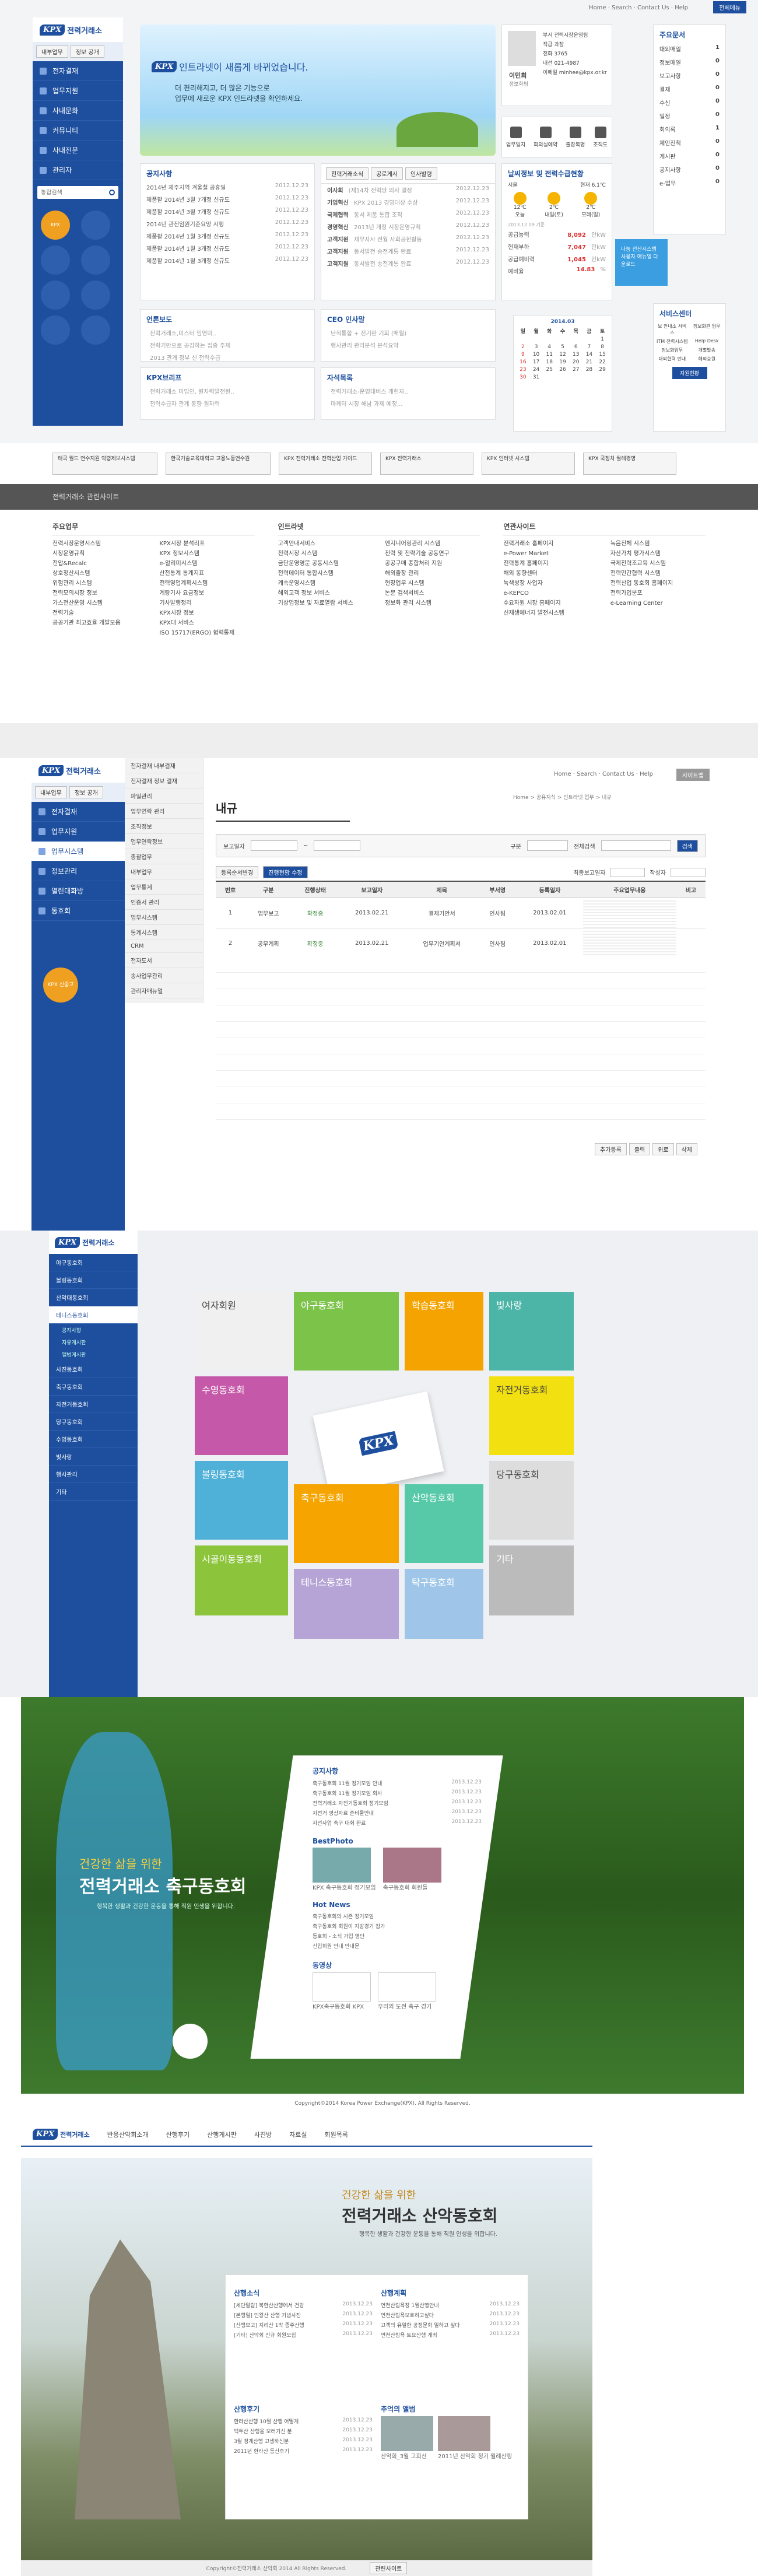 This screenshot has width=758, height=2576. Describe the element at coordinates (100, 603) in the screenshot. I see `sitemap-link: 가스전산운영 시스템` at that location.